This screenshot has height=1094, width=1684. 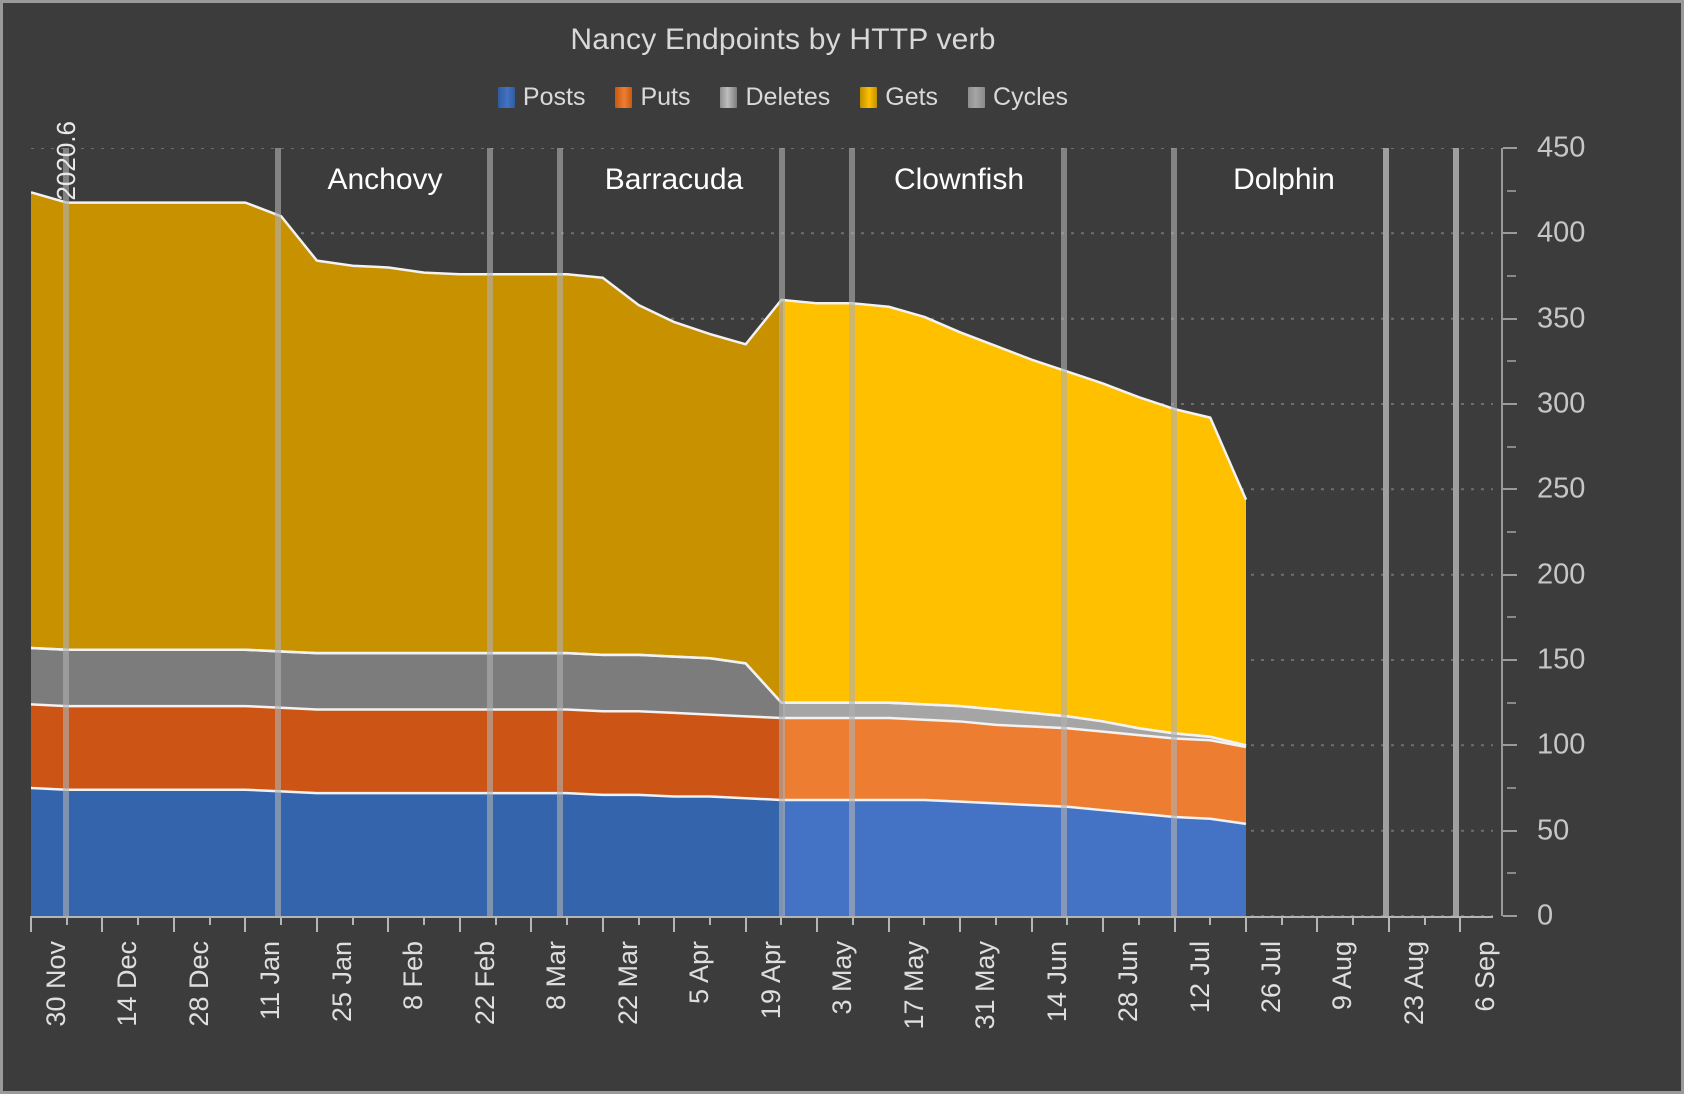 I want to click on milestone-label-dolphin: Dolphin, so click(x=1284, y=179).